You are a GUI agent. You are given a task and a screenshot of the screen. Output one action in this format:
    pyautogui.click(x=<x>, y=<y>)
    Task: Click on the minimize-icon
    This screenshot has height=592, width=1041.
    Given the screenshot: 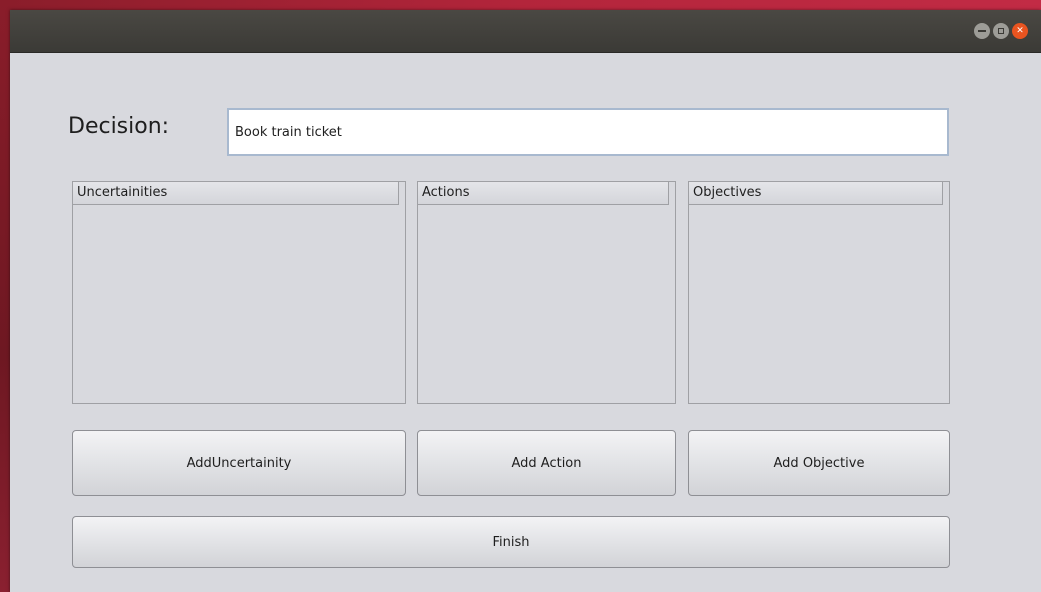 What is the action you would take?
    pyautogui.click(x=982, y=31)
    